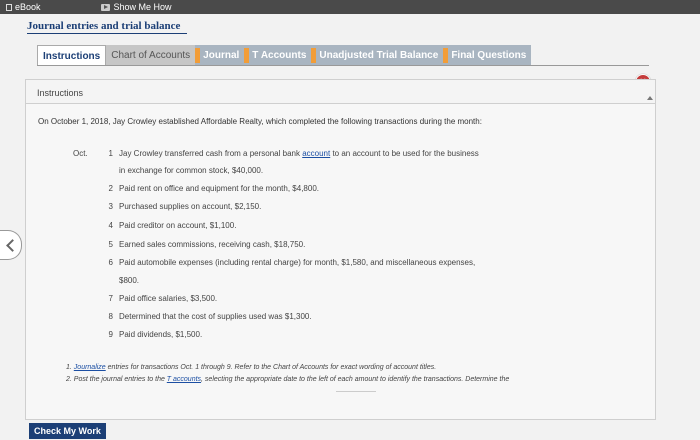  I want to click on account-link: account, so click(316, 153).